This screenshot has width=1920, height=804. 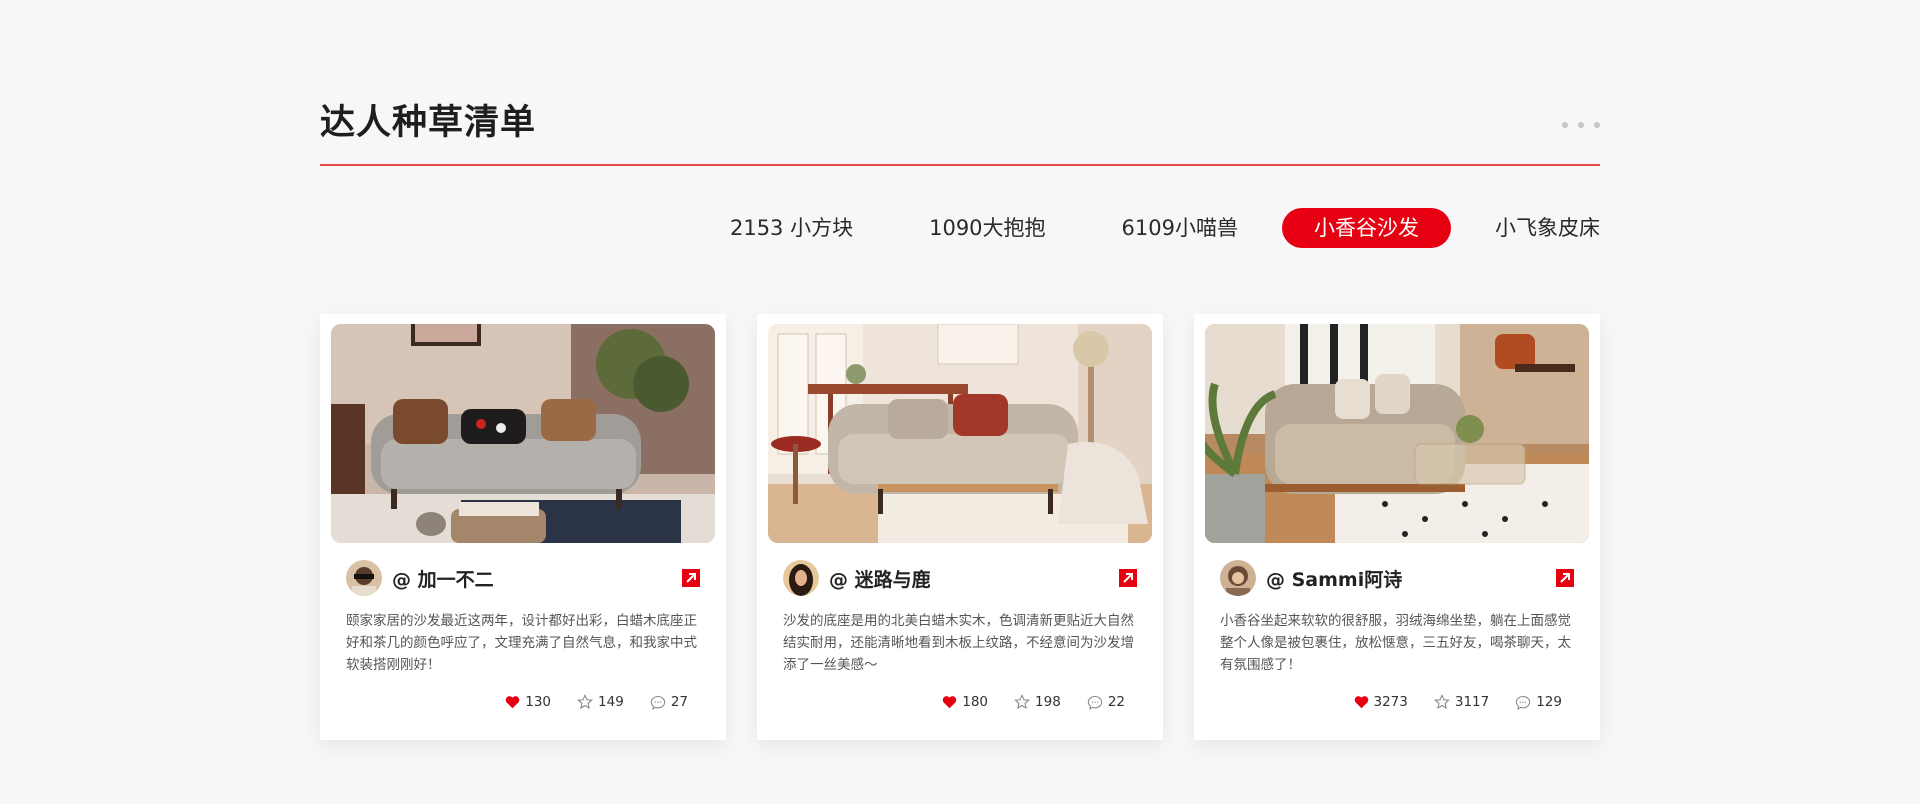 I want to click on stats-row: 130 149 27, so click(x=596, y=702).